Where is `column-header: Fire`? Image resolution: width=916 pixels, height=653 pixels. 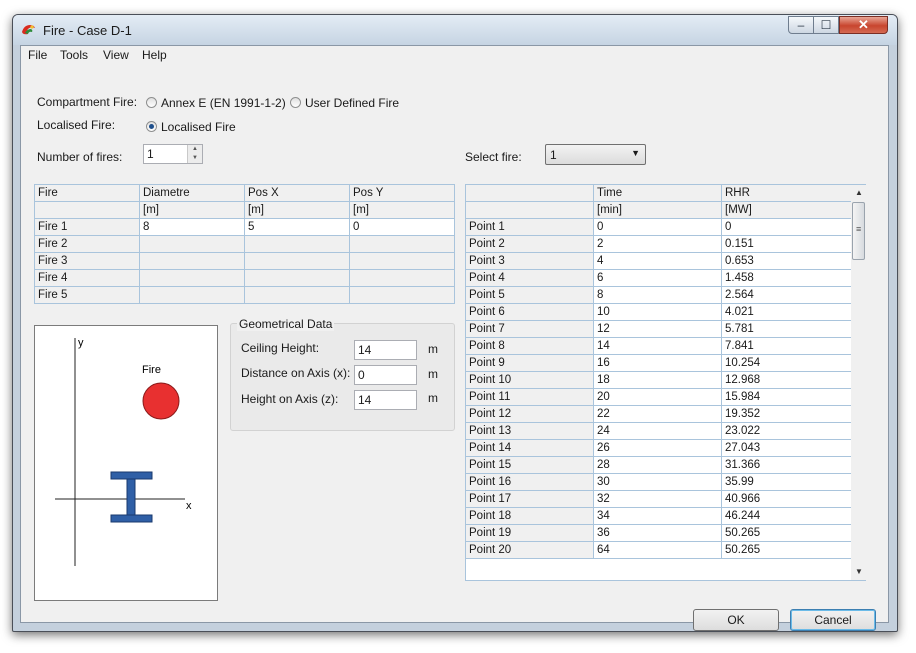
column-header: Fire is located at coordinates (87, 193).